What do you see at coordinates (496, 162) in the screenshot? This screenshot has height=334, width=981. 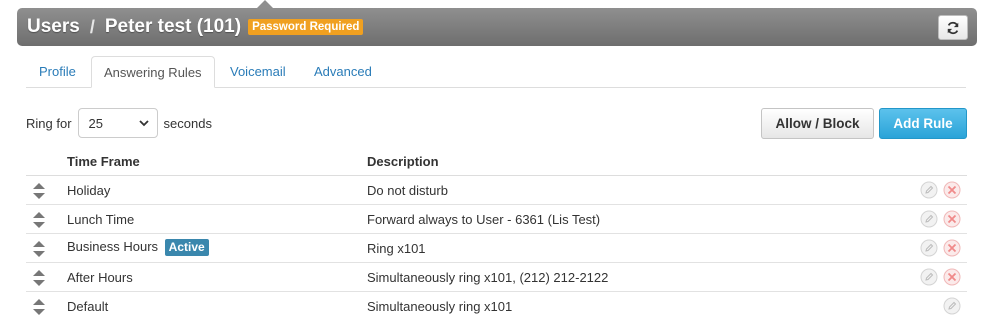 I see `table-header: Time Frame Description` at bounding box center [496, 162].